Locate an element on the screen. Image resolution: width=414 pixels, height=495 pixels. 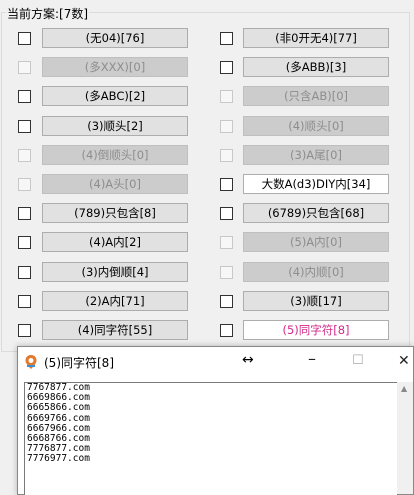
move-icon: ↔ is located at coordinates (248, 360).